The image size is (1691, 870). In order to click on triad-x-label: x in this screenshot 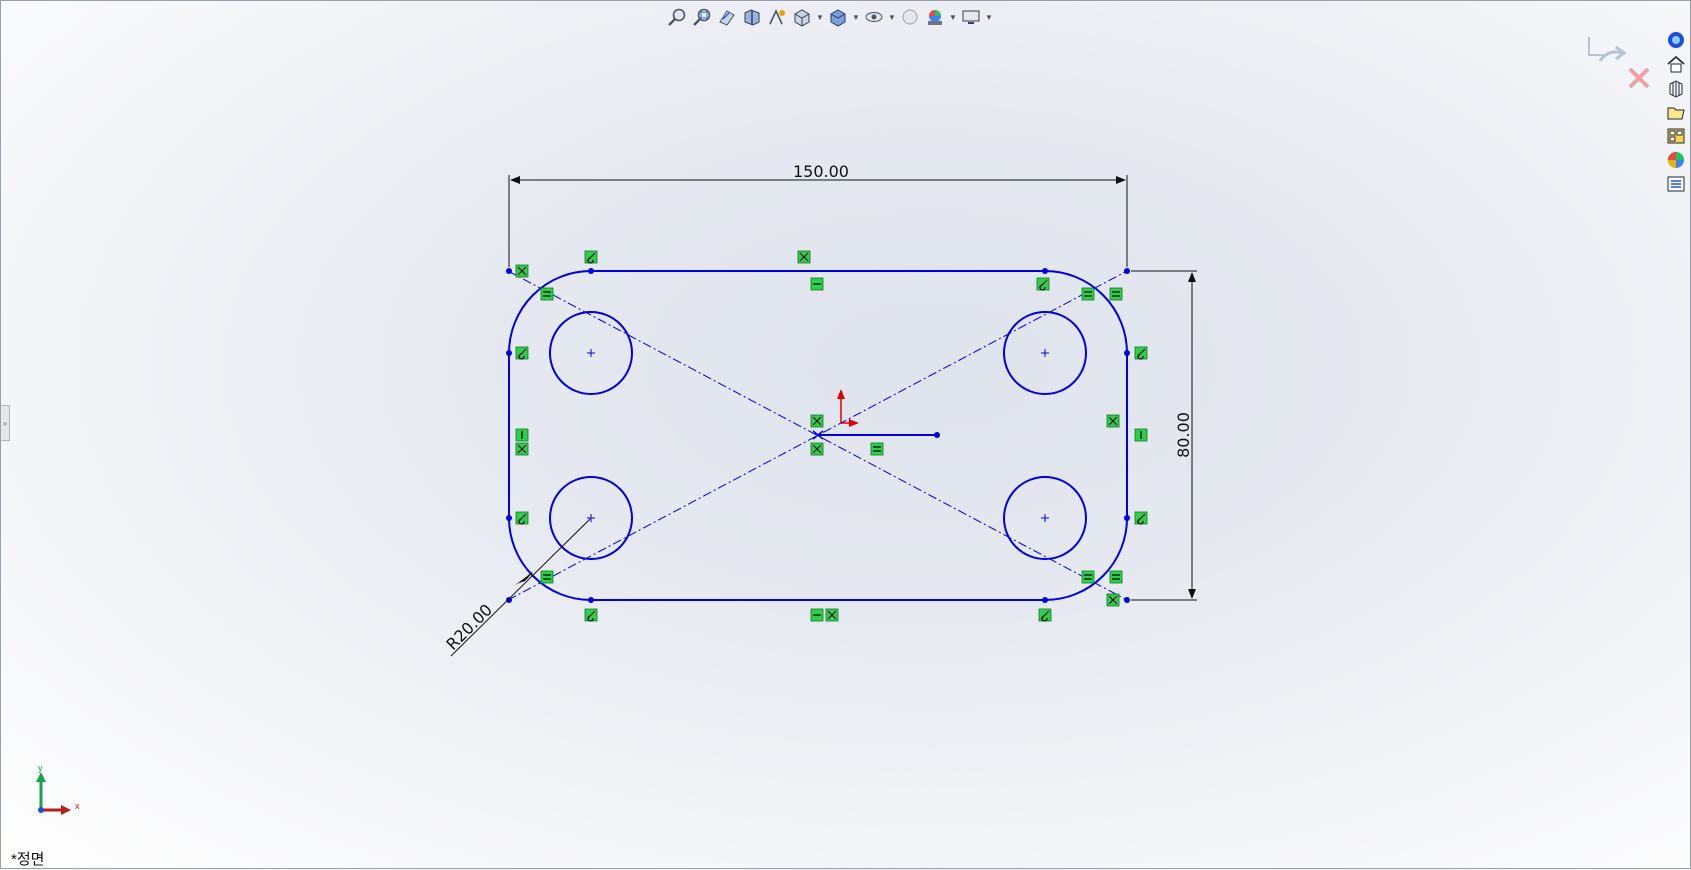, I will do `click(77, 806)`.